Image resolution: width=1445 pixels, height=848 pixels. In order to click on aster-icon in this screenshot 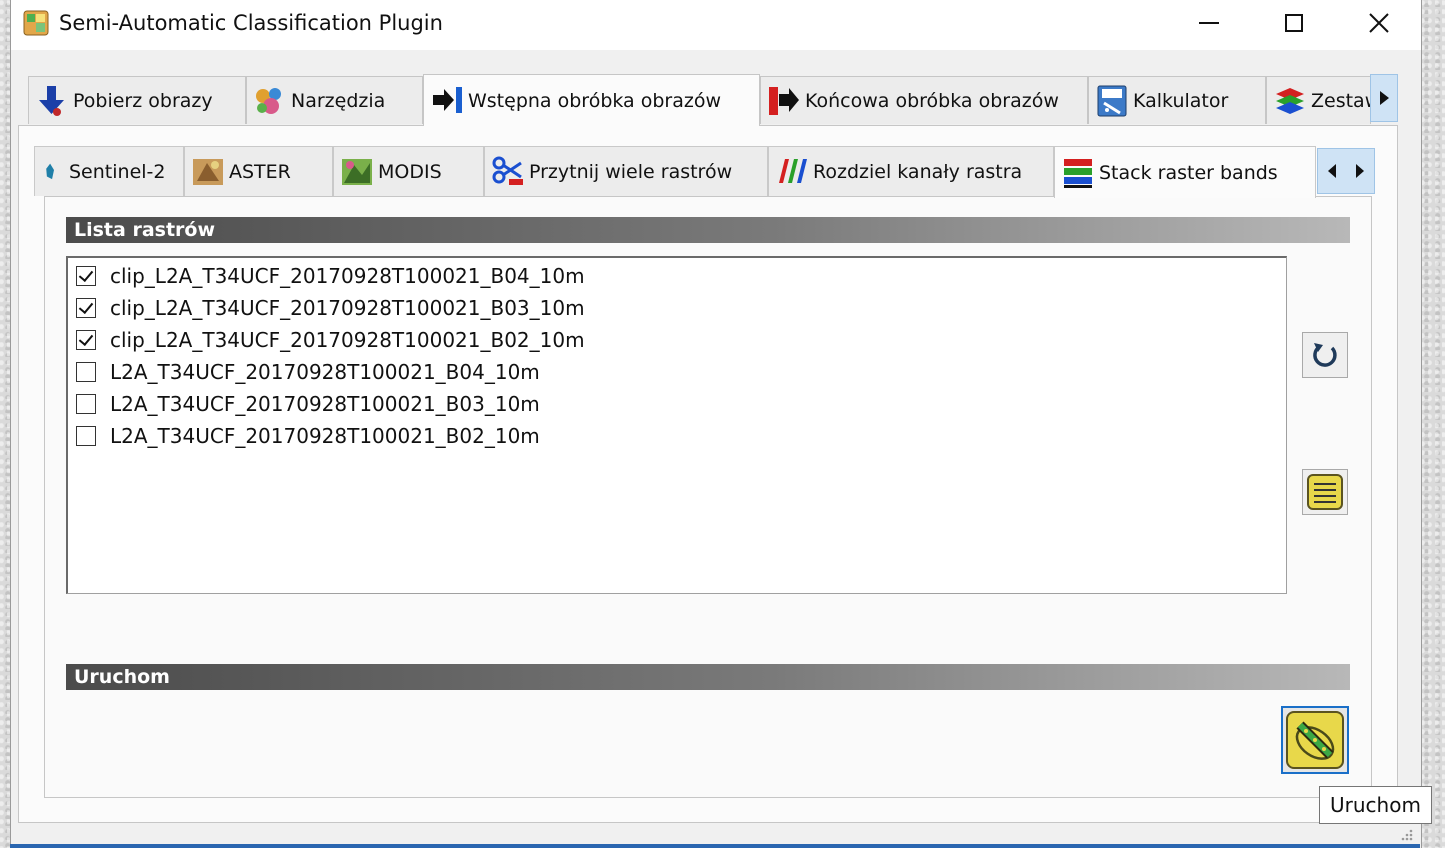, I will do `click(208, 171)`.